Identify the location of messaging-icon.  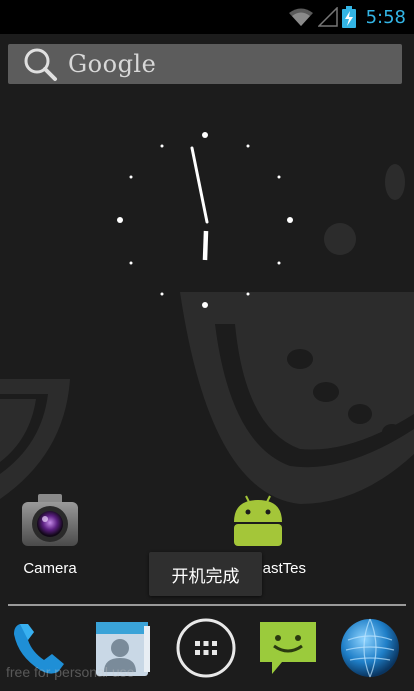
(288, 648).